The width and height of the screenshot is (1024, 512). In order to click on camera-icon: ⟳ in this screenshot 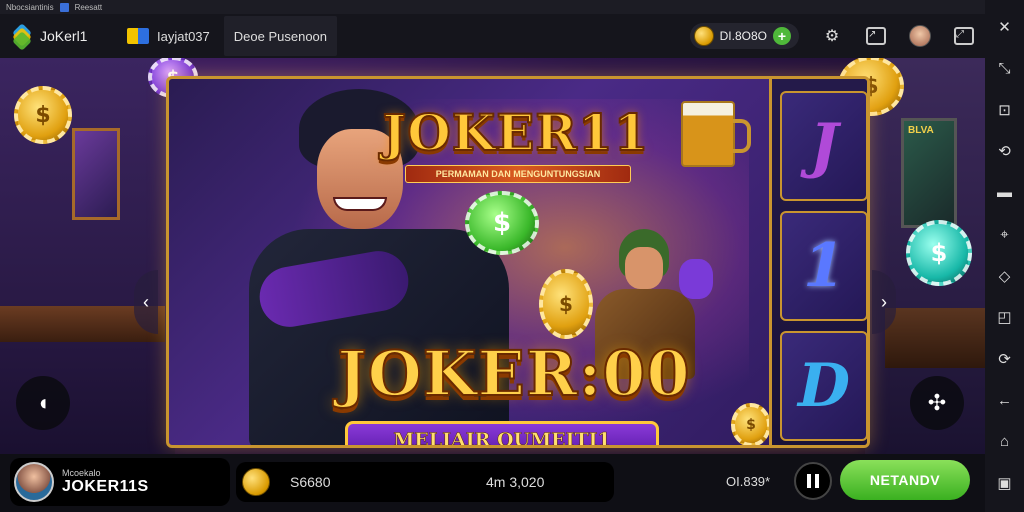, I will do `click(1004, 359)`.